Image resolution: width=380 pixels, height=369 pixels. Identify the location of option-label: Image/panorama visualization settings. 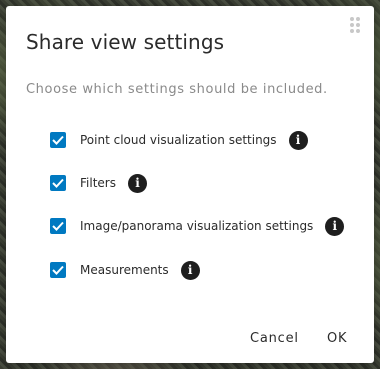
(197, 226).